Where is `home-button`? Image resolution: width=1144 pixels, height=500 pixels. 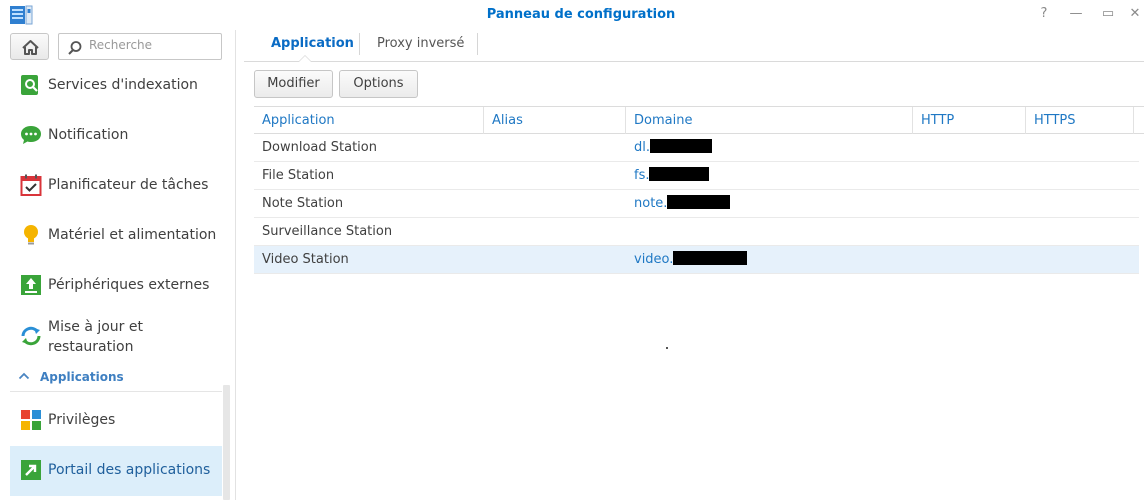 home-button is located at coordinates (29, 46).